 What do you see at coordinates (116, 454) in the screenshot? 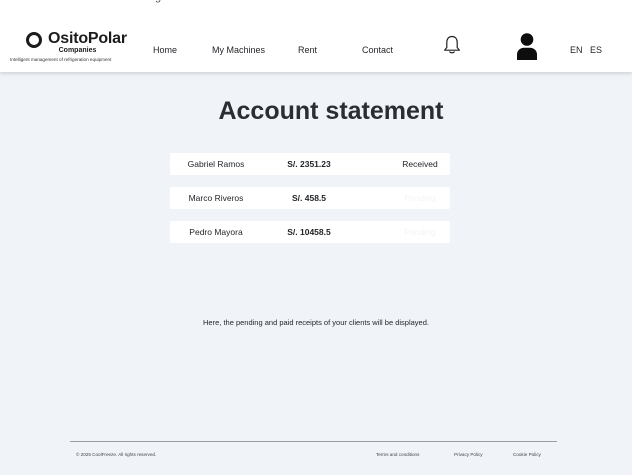
I see `footer-copyright: © 2025 CoolFreeze. All rights reserved.` at bounding box center [116, 454].